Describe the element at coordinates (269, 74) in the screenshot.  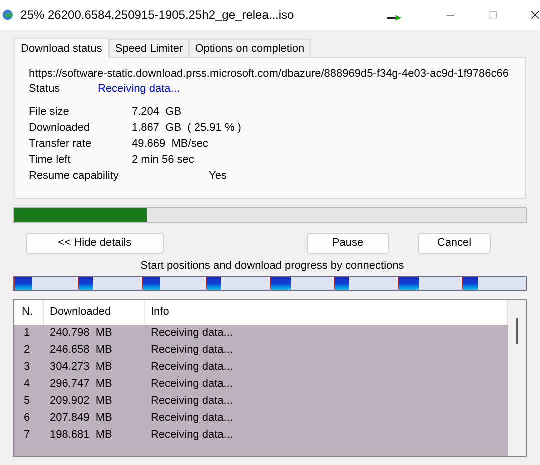
I see `url-text: https://software-static.download.prss.microsoft.com/dbazure/888969d5-f34g-4e03-ac9d-1f9786c66` at that location.